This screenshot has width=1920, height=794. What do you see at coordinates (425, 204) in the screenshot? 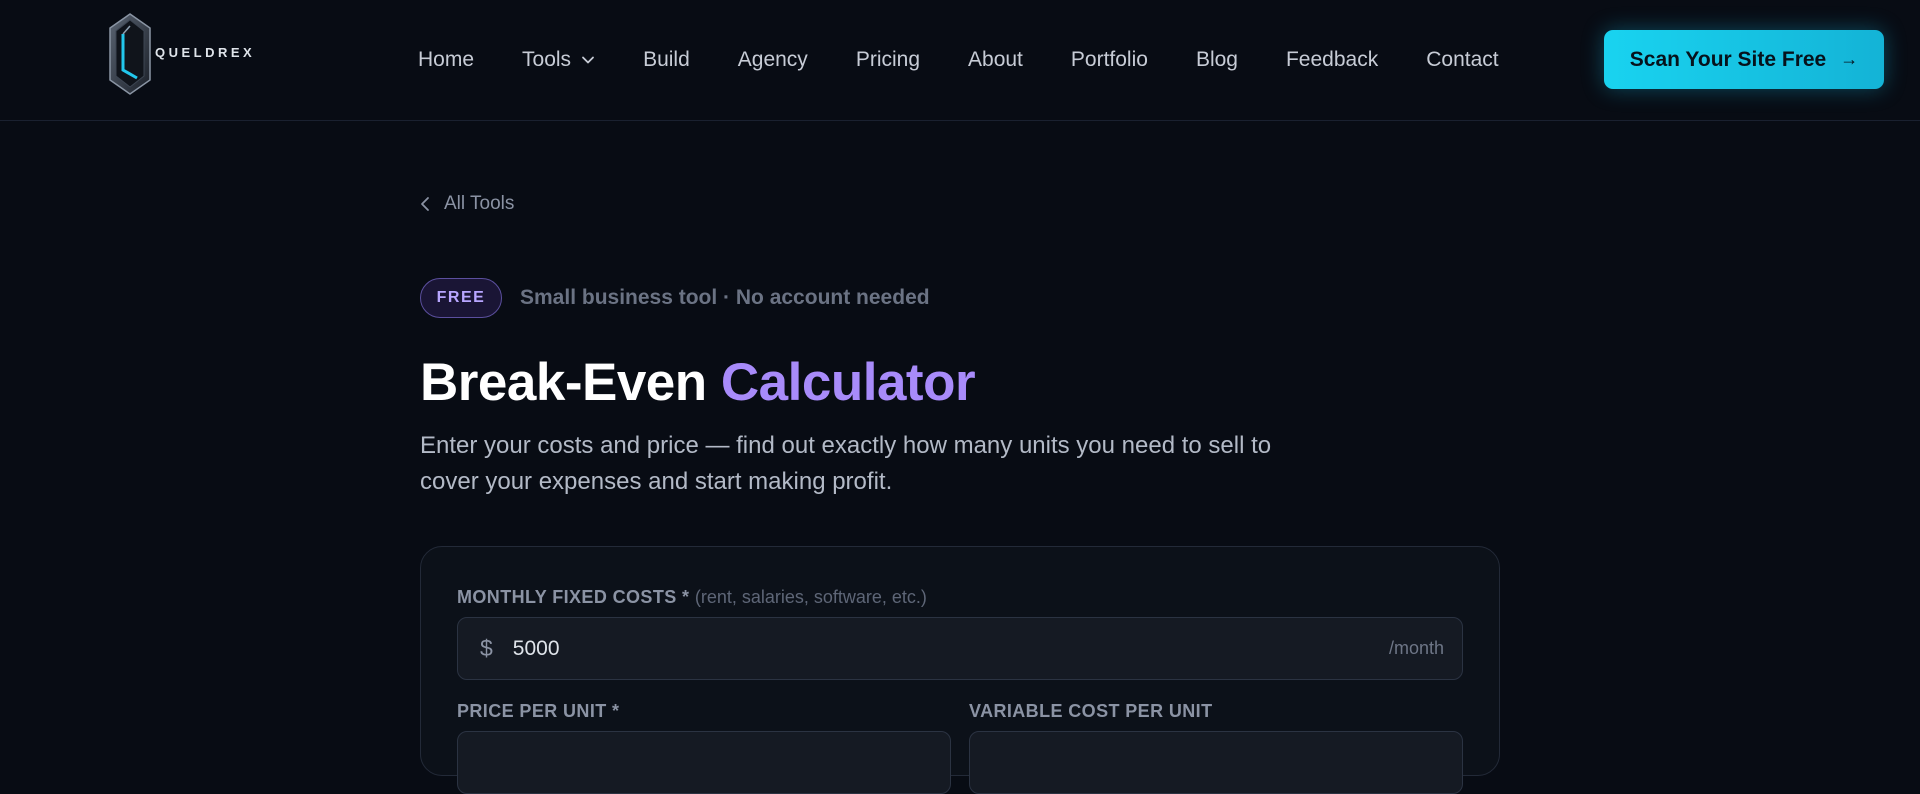
I see `chevron-left-icon` at bounding box center [425, 204].